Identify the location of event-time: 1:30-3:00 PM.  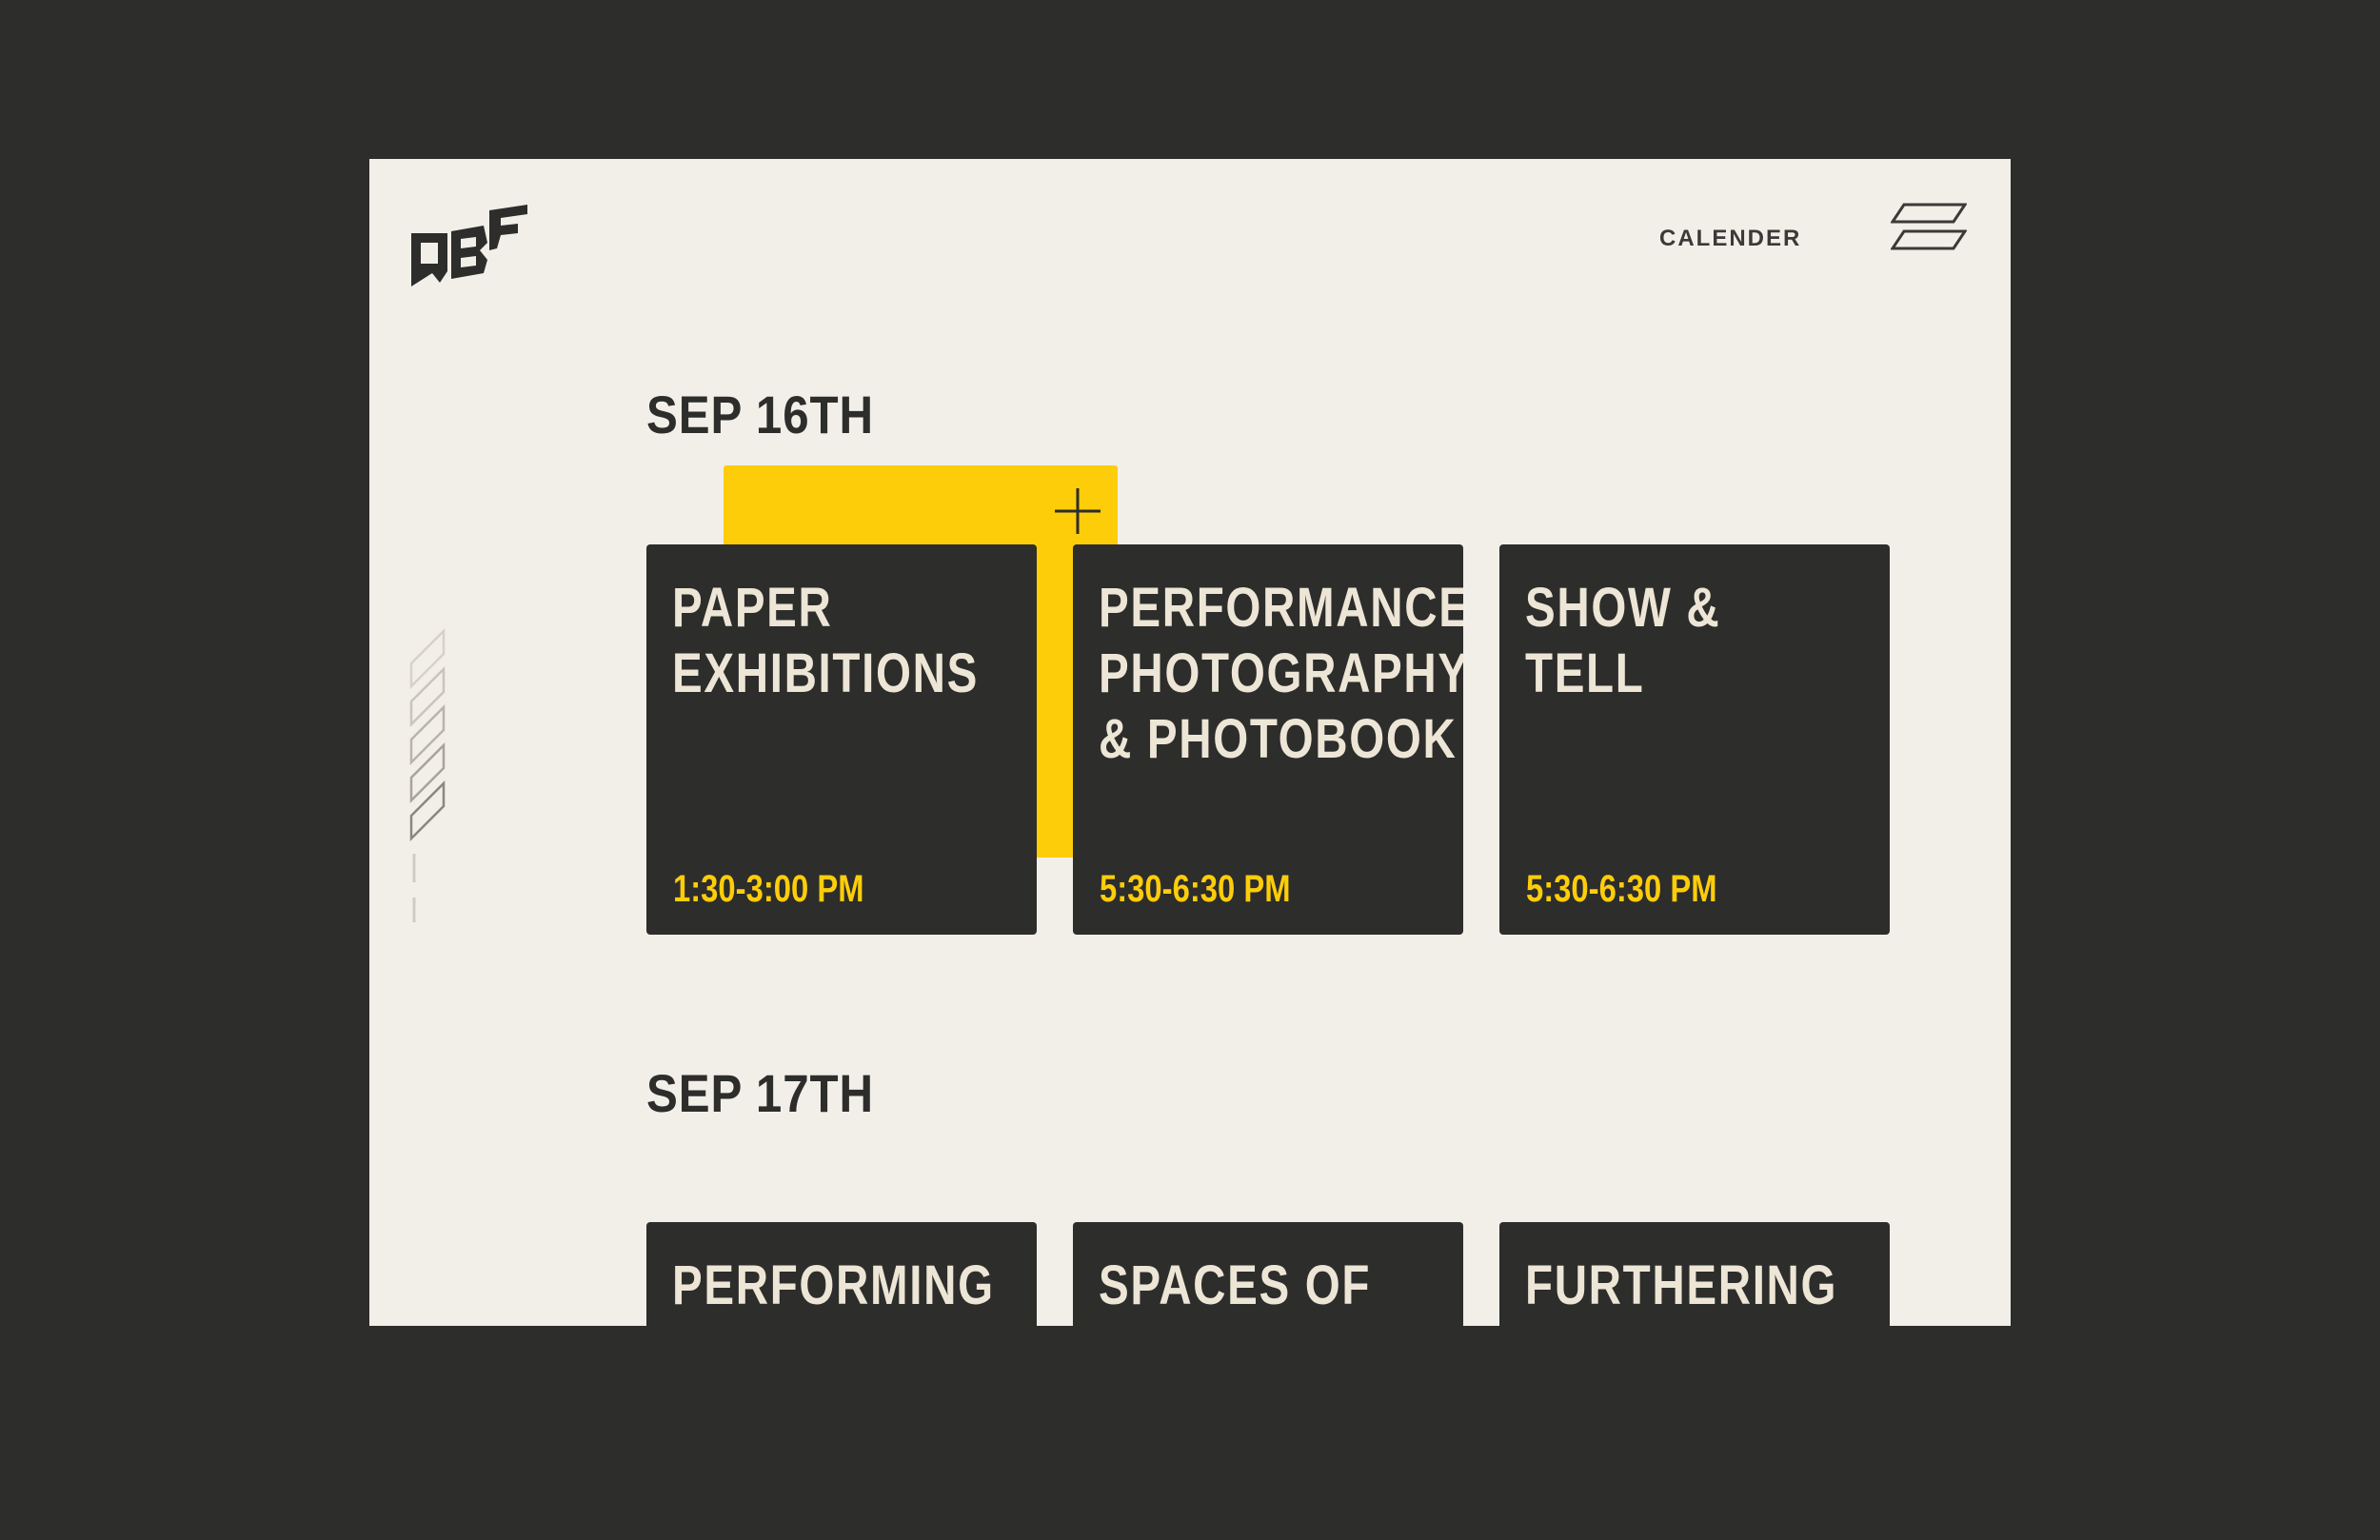
(768, 889).